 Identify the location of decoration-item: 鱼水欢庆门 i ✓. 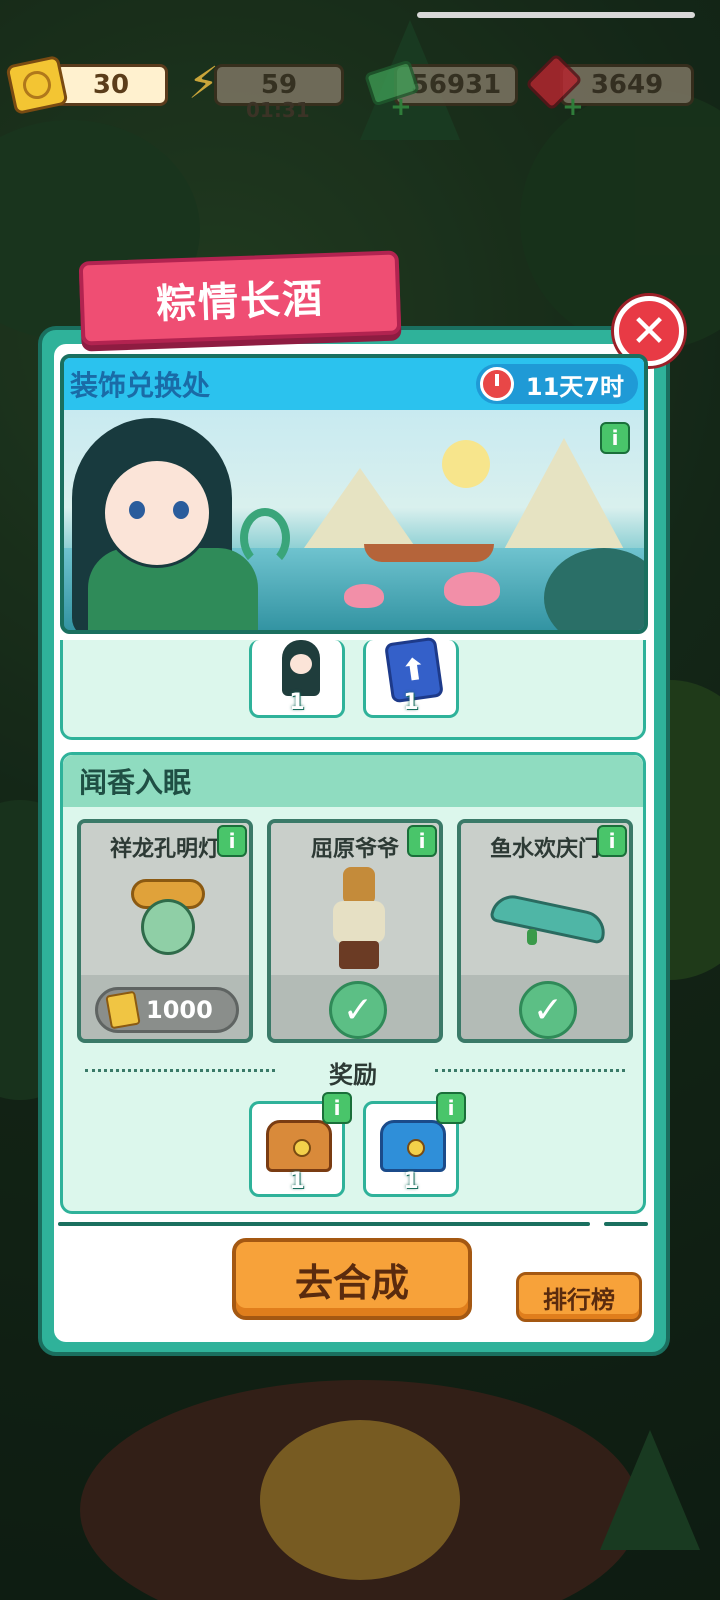
(545, 931).